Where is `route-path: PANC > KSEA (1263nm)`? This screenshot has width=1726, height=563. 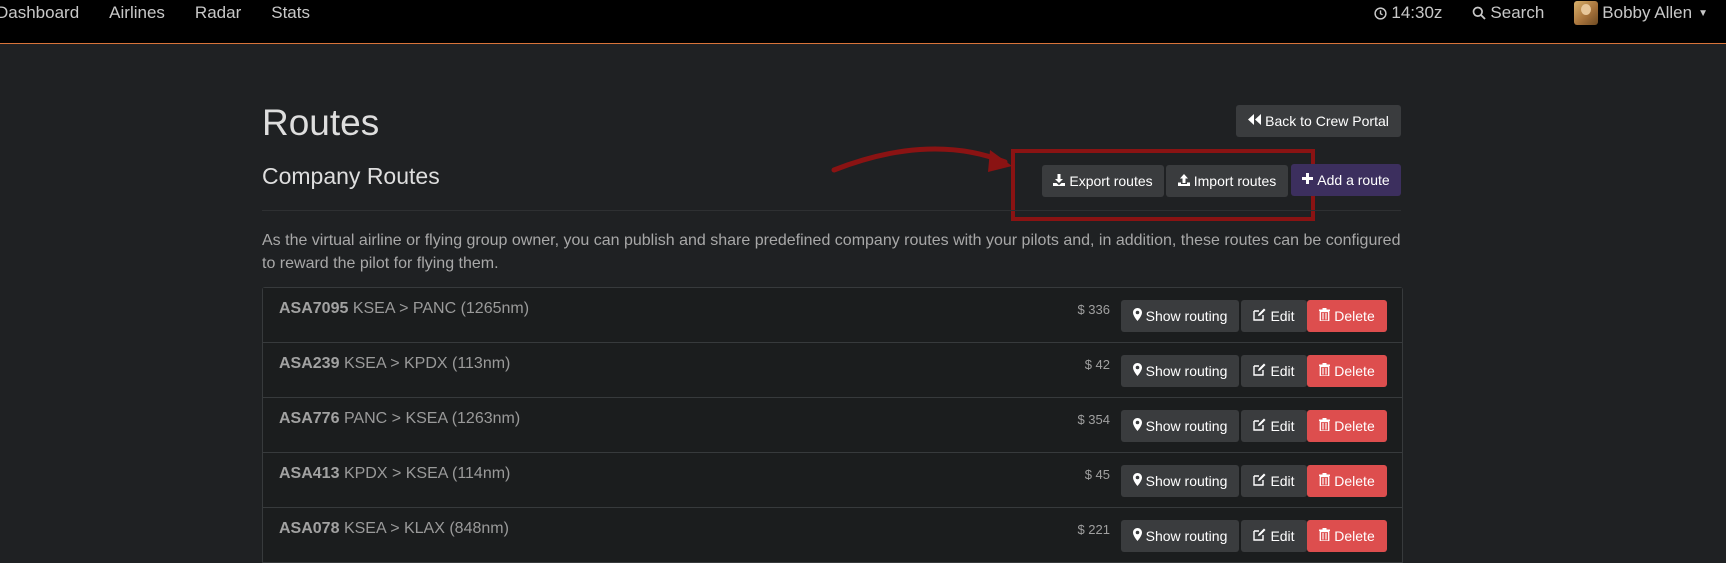 route-path: PANC > KSEA (1263nm) is located at coordinates (432, 418).